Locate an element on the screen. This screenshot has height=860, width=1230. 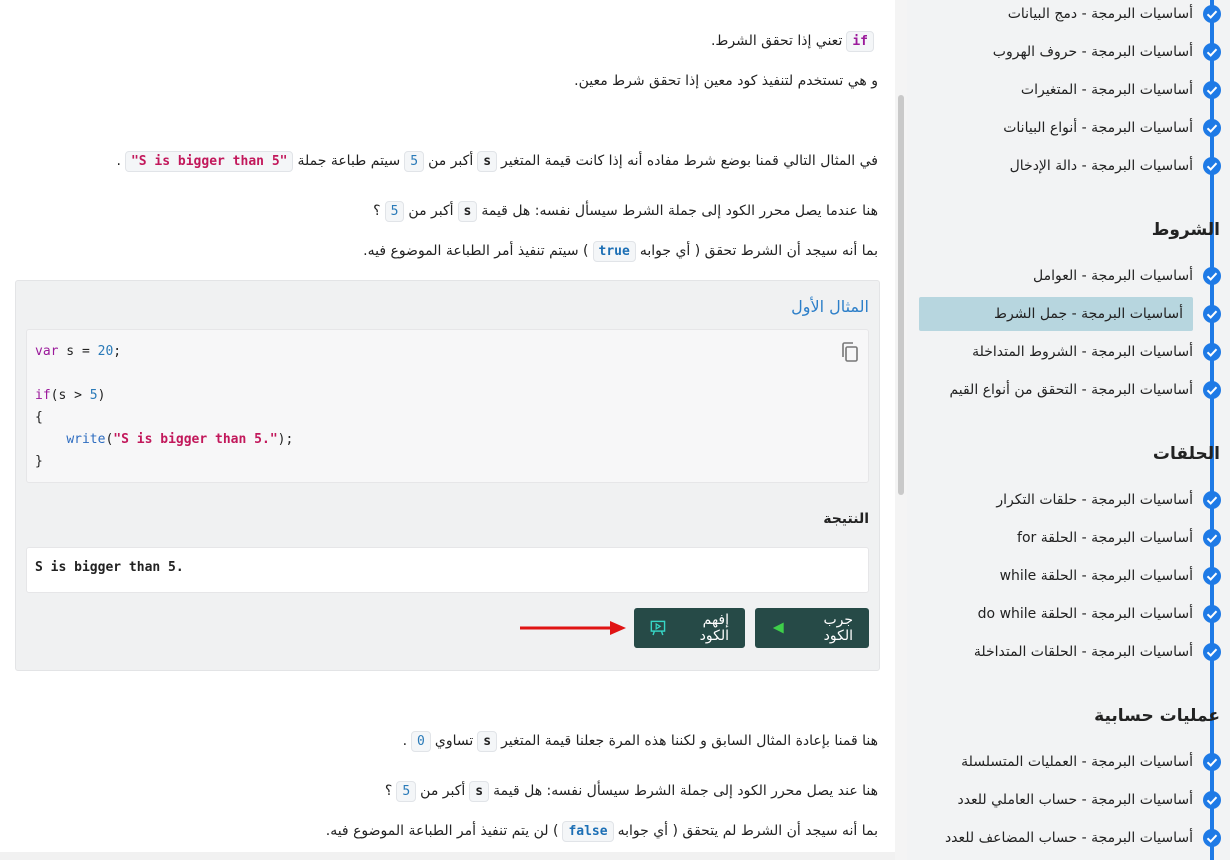
button-label: جرب الكود is located at coordinates (838, 628).